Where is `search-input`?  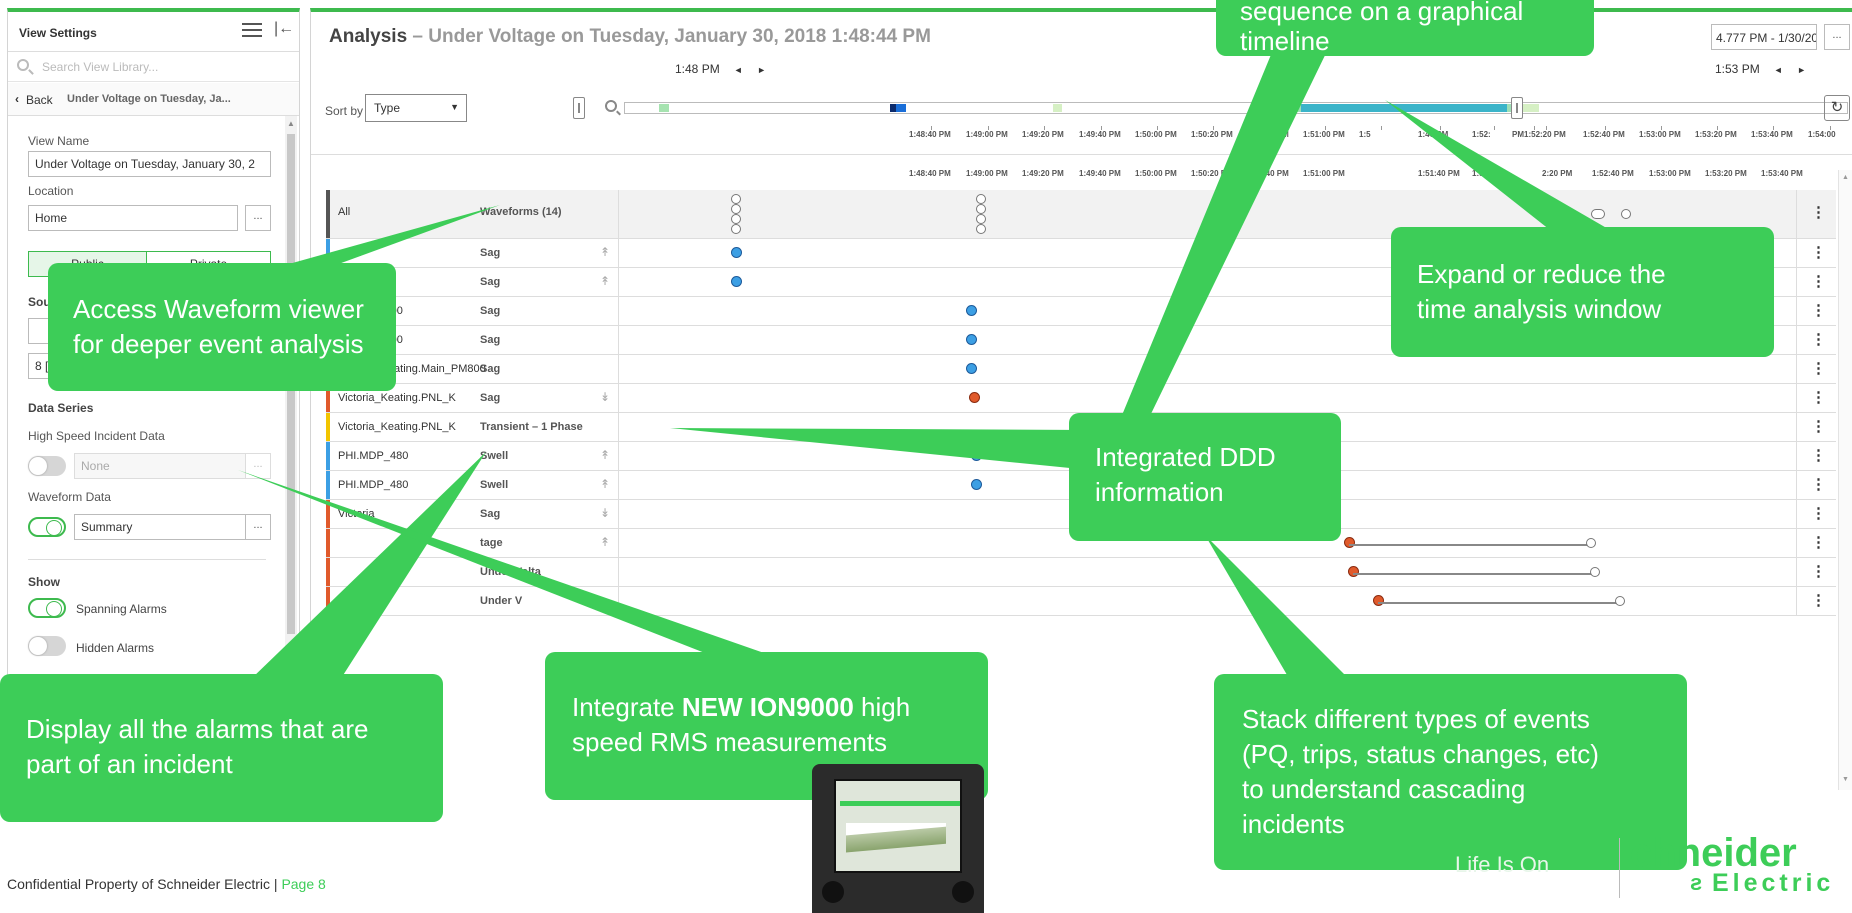
search-input is located at coordinates (162, 67).